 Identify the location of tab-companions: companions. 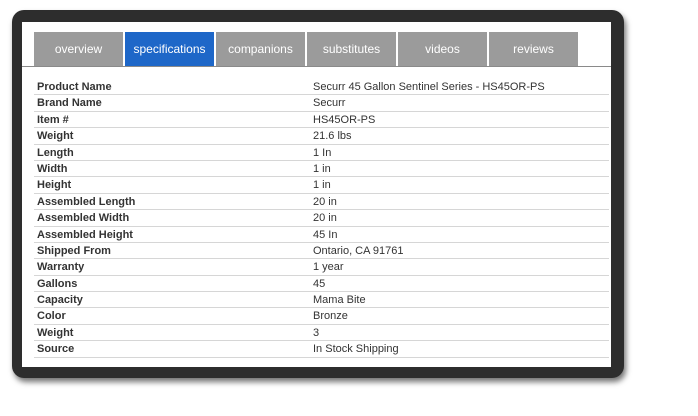
(260, 49).